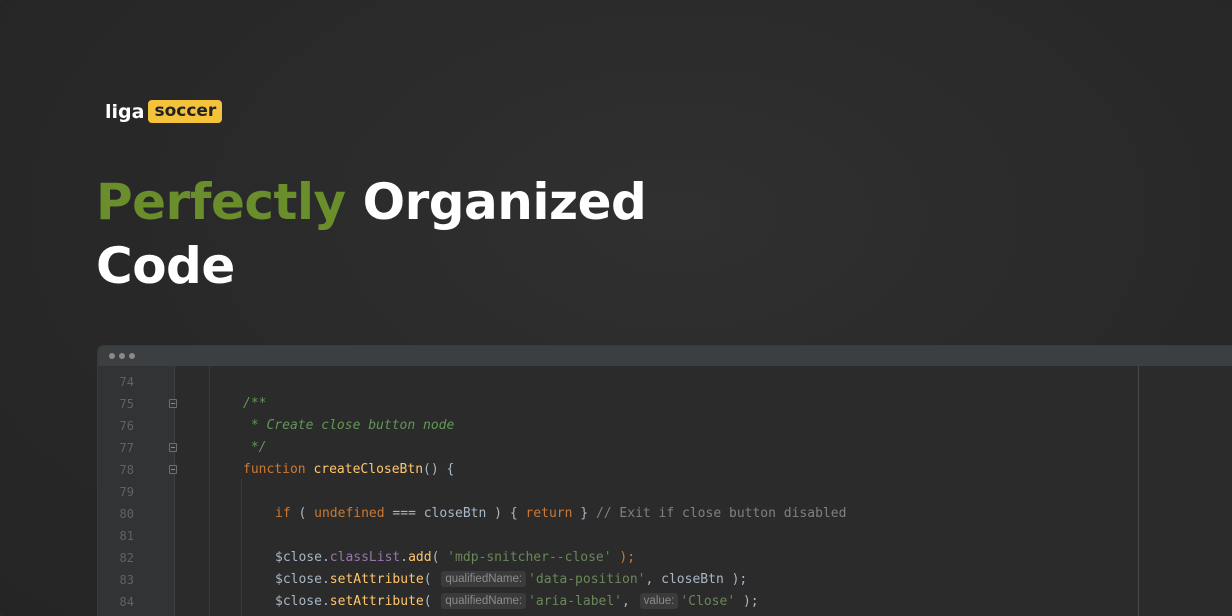 This screenshot has width=1232, height=616. What do you see at coordinates (126, 558) in the screenshot?
I see `line-number: 82` at bounding box center [126, 558].